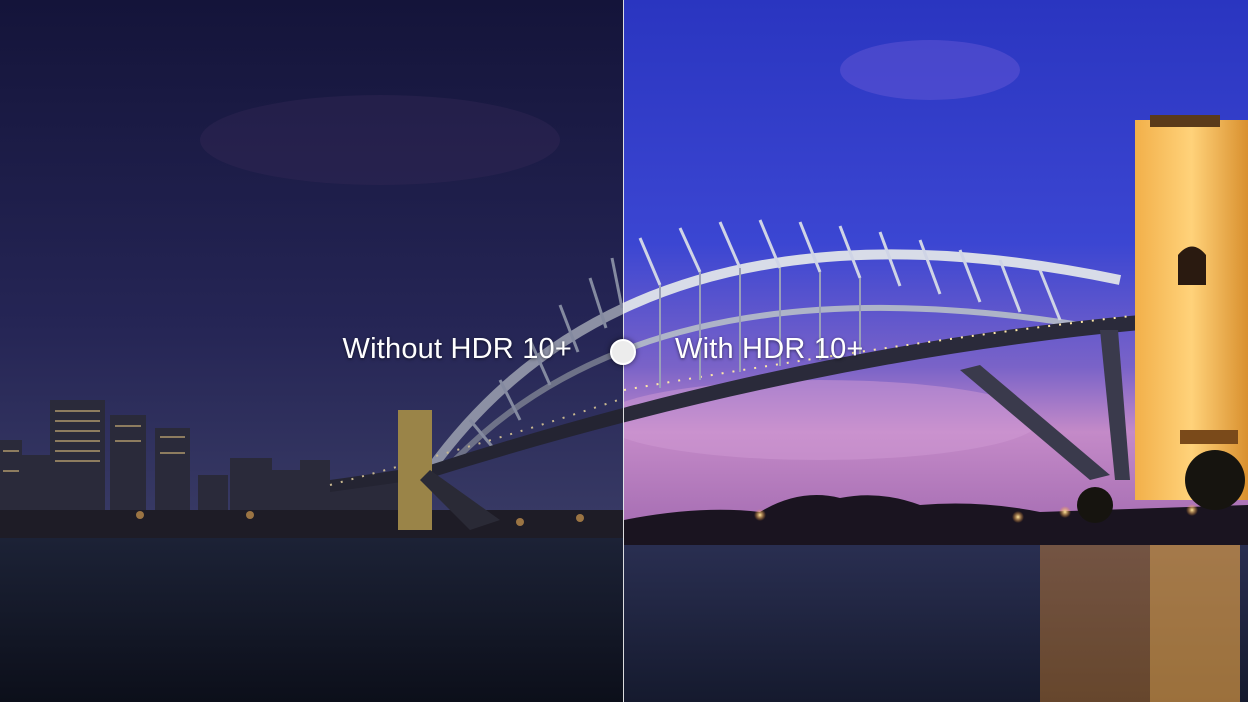 The width and height of the screenshot is (1248, 702). I want to click on slider-handle-icon, so click(623, 352).